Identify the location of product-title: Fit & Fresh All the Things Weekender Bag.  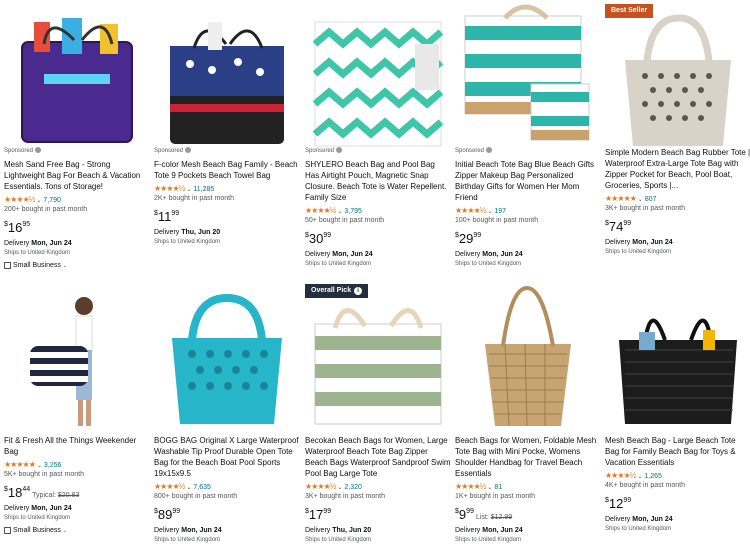
(77, 446).